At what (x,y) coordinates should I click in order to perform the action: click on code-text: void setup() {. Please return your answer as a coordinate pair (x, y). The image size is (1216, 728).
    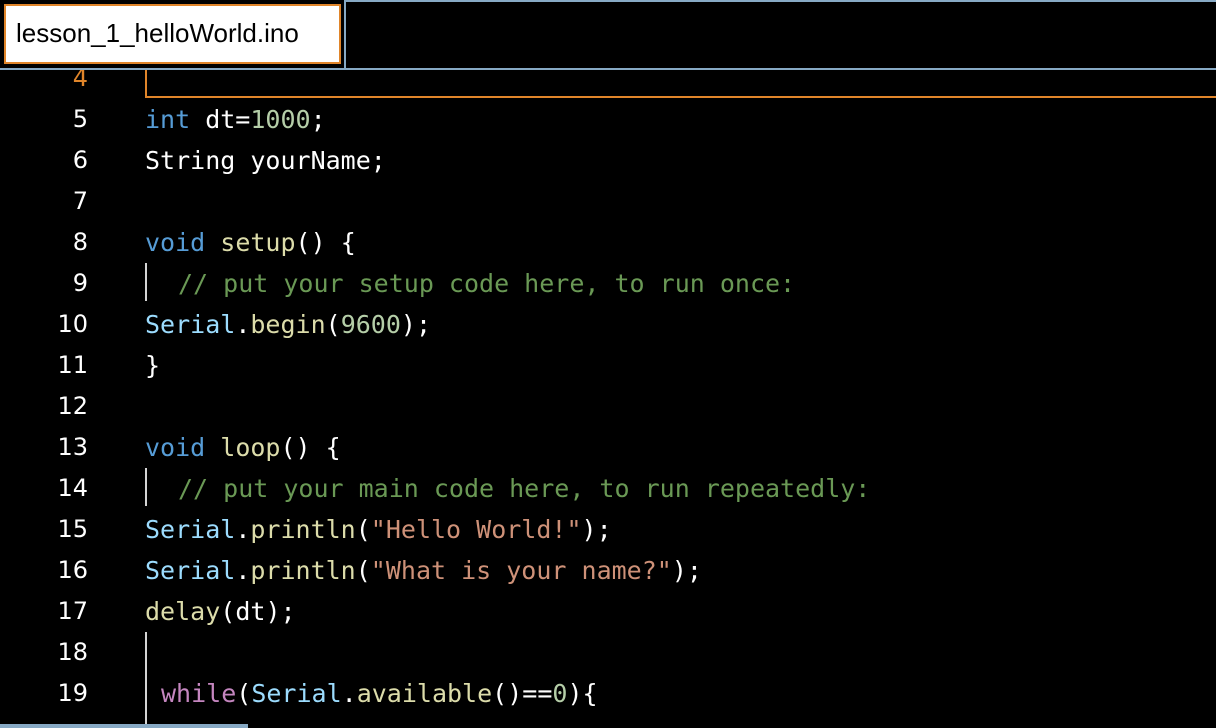
    Looking at the image, I should click on (250, 242).